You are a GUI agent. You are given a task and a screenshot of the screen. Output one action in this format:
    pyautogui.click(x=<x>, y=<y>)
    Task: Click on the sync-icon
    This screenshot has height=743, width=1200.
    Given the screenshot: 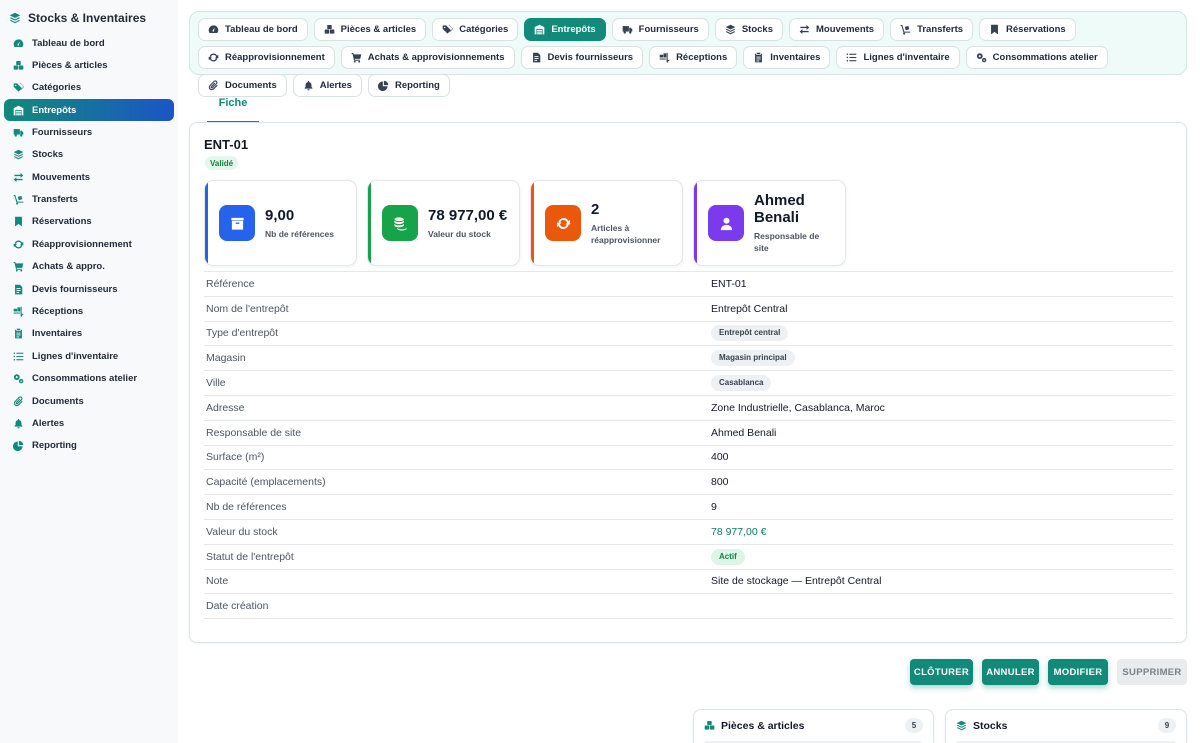 What is the action you would take?
    pyautogui.click(x=213, y=57)
    